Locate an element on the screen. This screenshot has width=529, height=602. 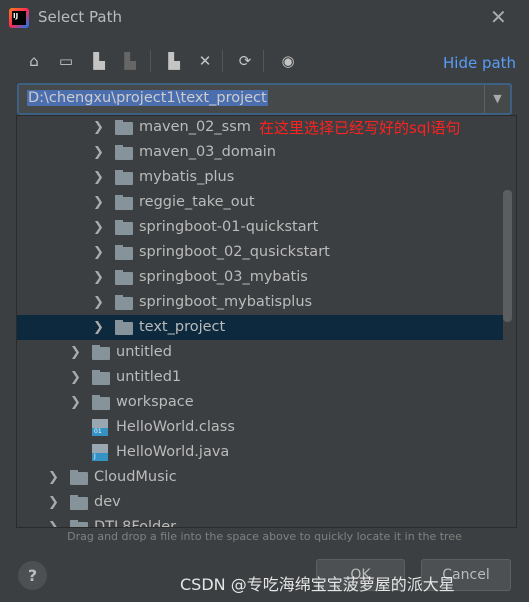
delete-icon: ✕ is located at coordinates (205, 62).